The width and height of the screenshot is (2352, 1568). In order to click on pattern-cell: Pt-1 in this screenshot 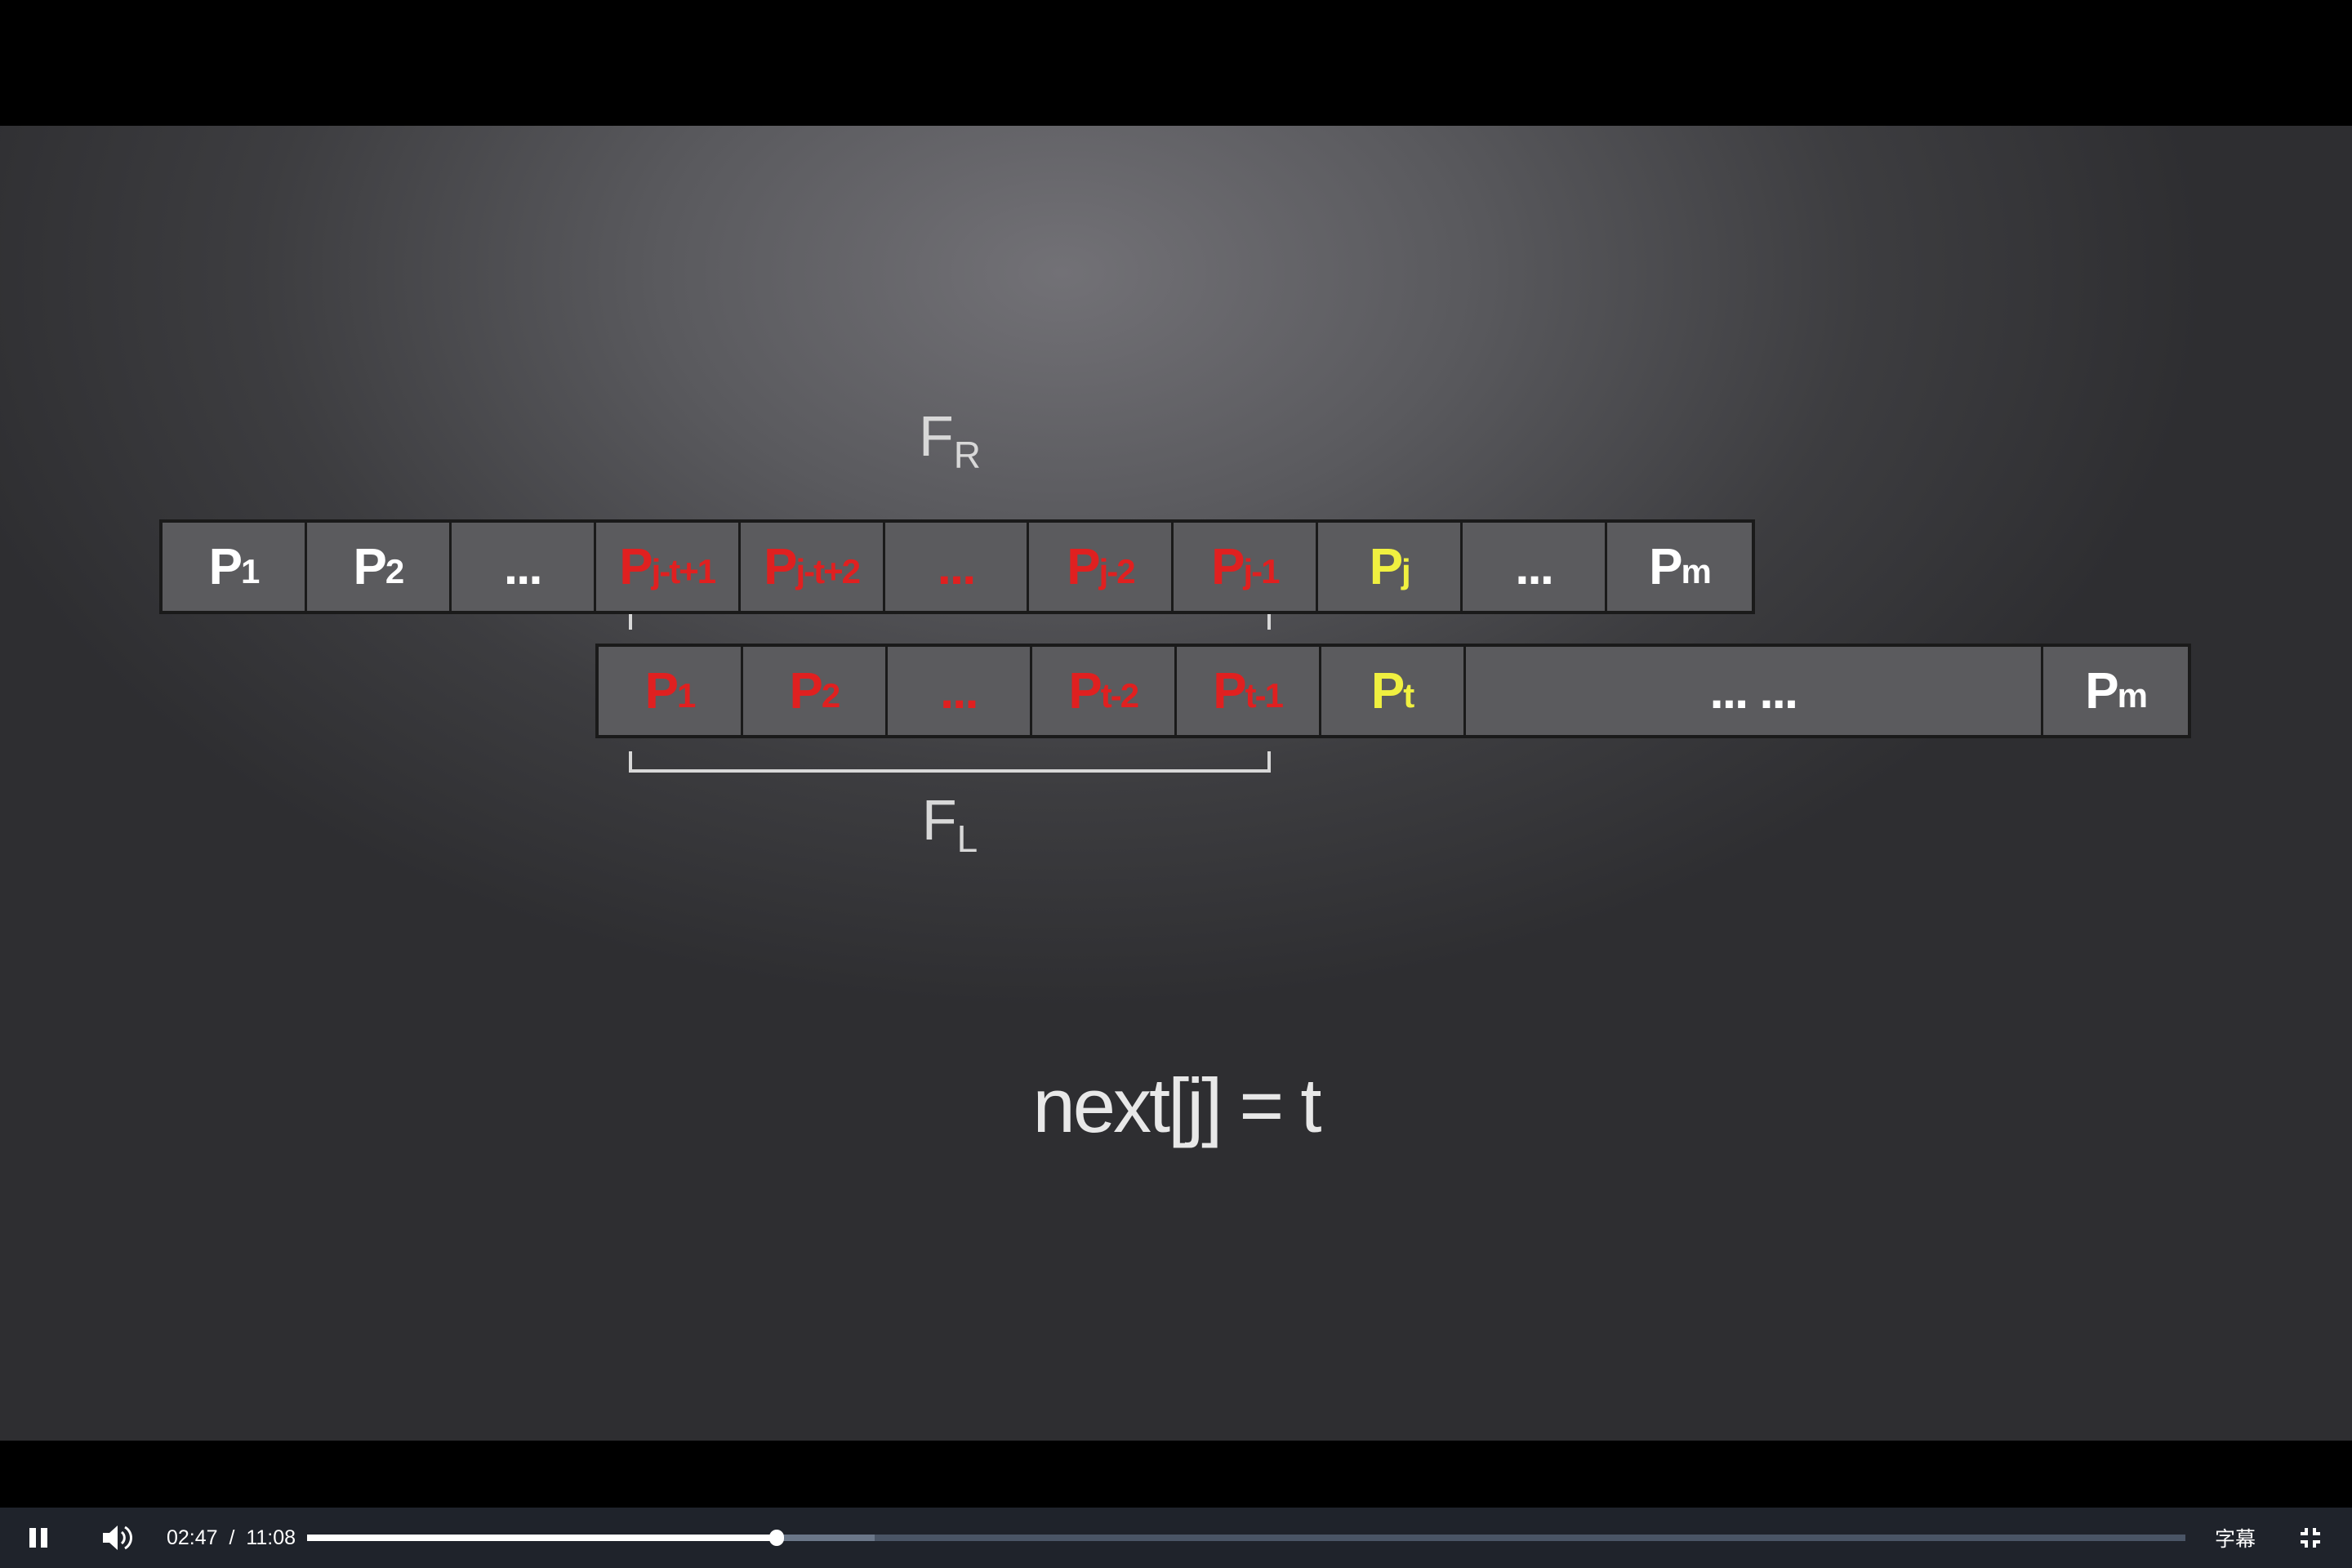, I will do `click(1249, 691)`.